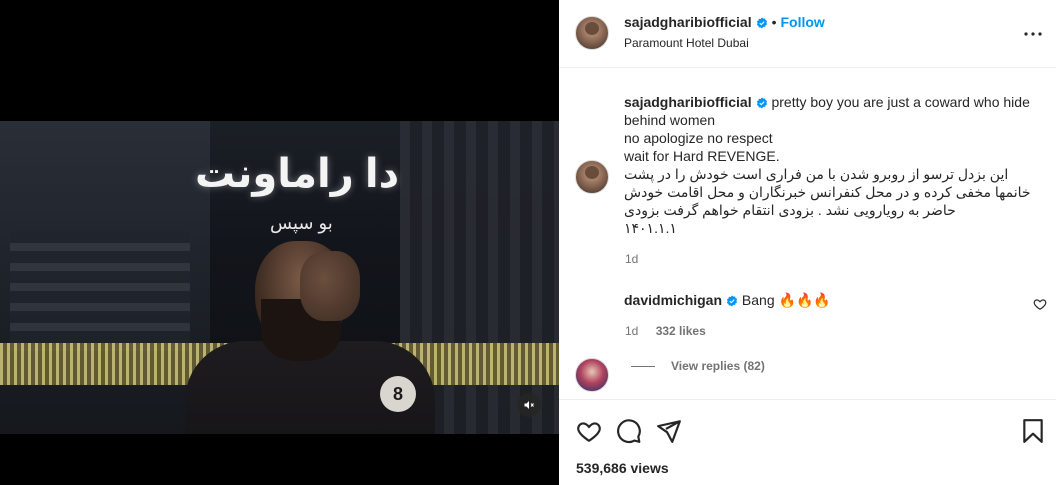  I want to click on comment-meta: 1d 332 likes, so click(672, 331).